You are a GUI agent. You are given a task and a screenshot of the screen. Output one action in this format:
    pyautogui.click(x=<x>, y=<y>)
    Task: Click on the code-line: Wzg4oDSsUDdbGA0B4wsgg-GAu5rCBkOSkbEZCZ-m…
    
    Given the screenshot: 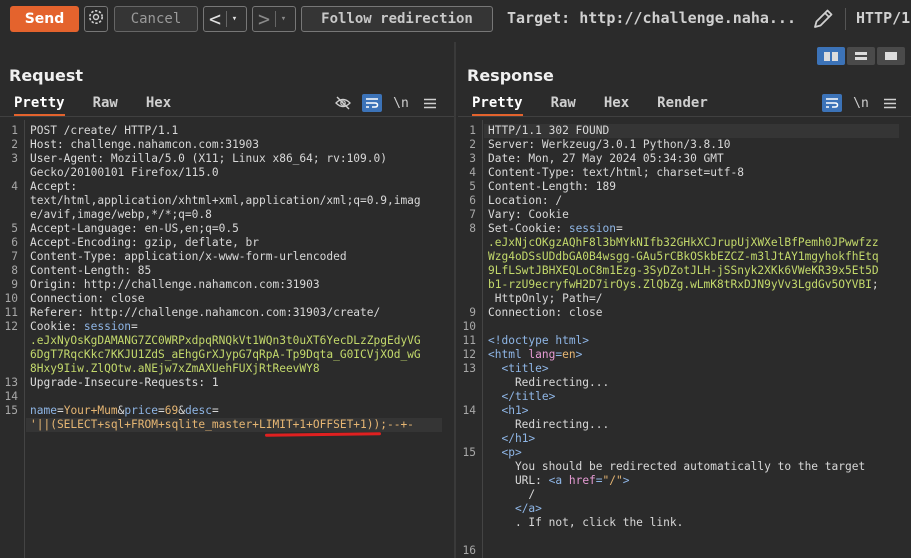 What is the action you would take?
    pyautogui.click(x=683, y=257)
    